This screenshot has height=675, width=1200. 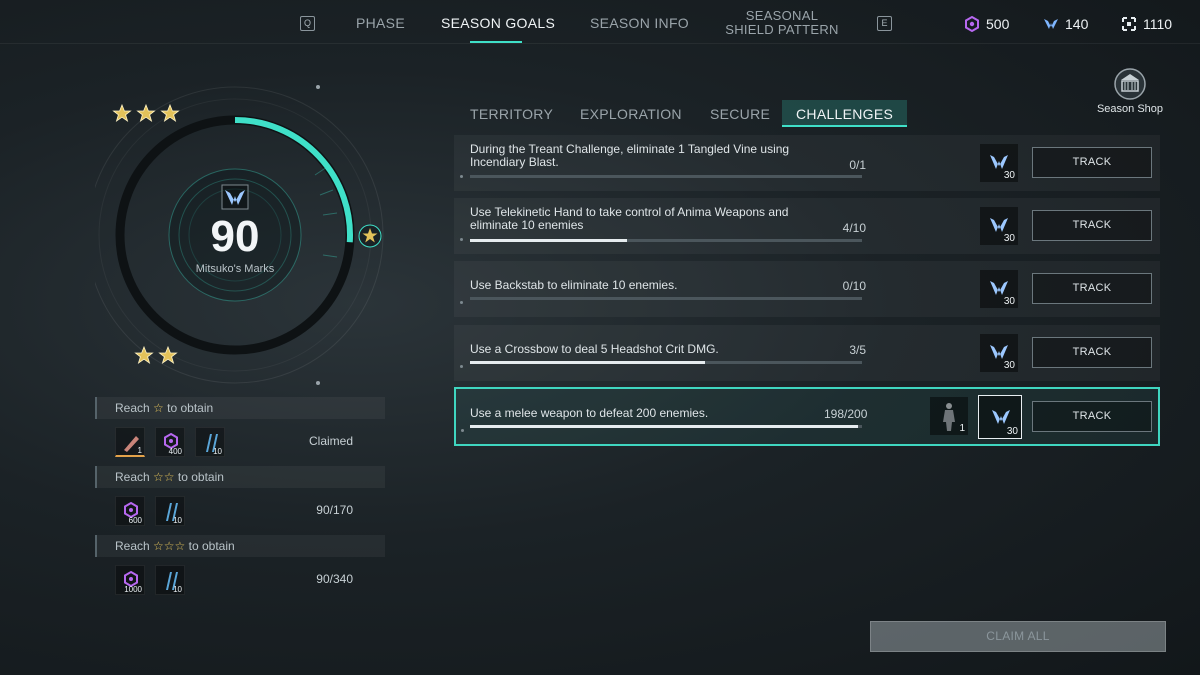 What do you see at coordinates (169, 546) in the screenshot?
I see `star-icon: ☆☆☆` at bounding box center [169, 546].